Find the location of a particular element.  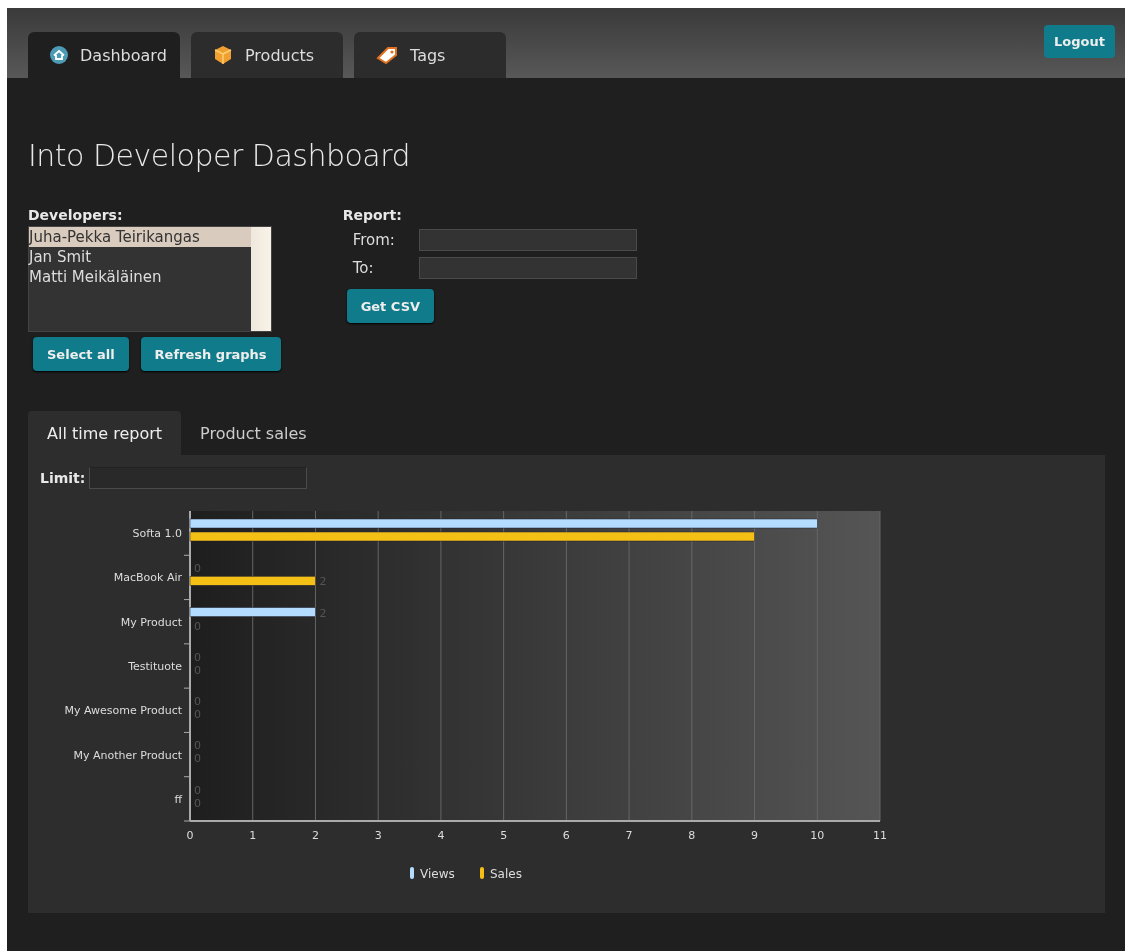

category-label: Softa 1.0 is located at coordinates (157, 534).